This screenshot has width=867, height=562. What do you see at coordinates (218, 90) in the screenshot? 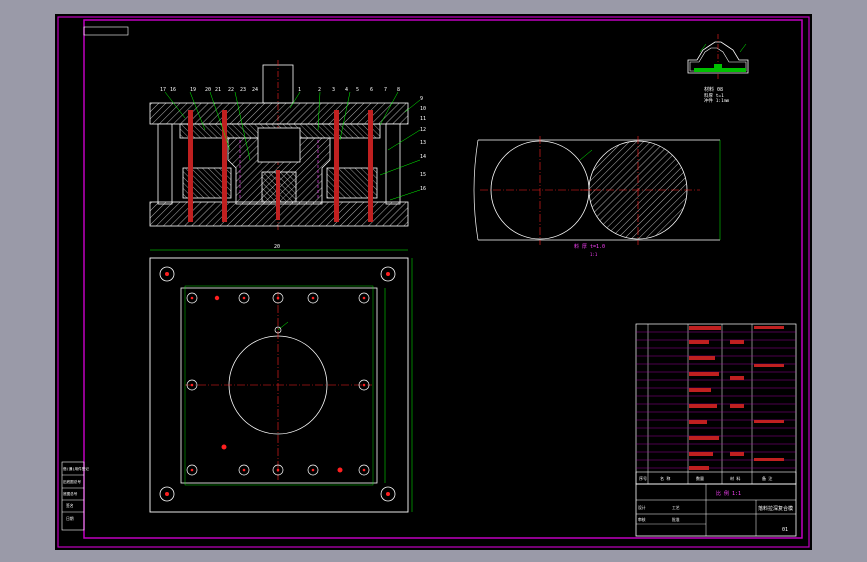
I see `part-number: 21` at bounding box center [218, 90].